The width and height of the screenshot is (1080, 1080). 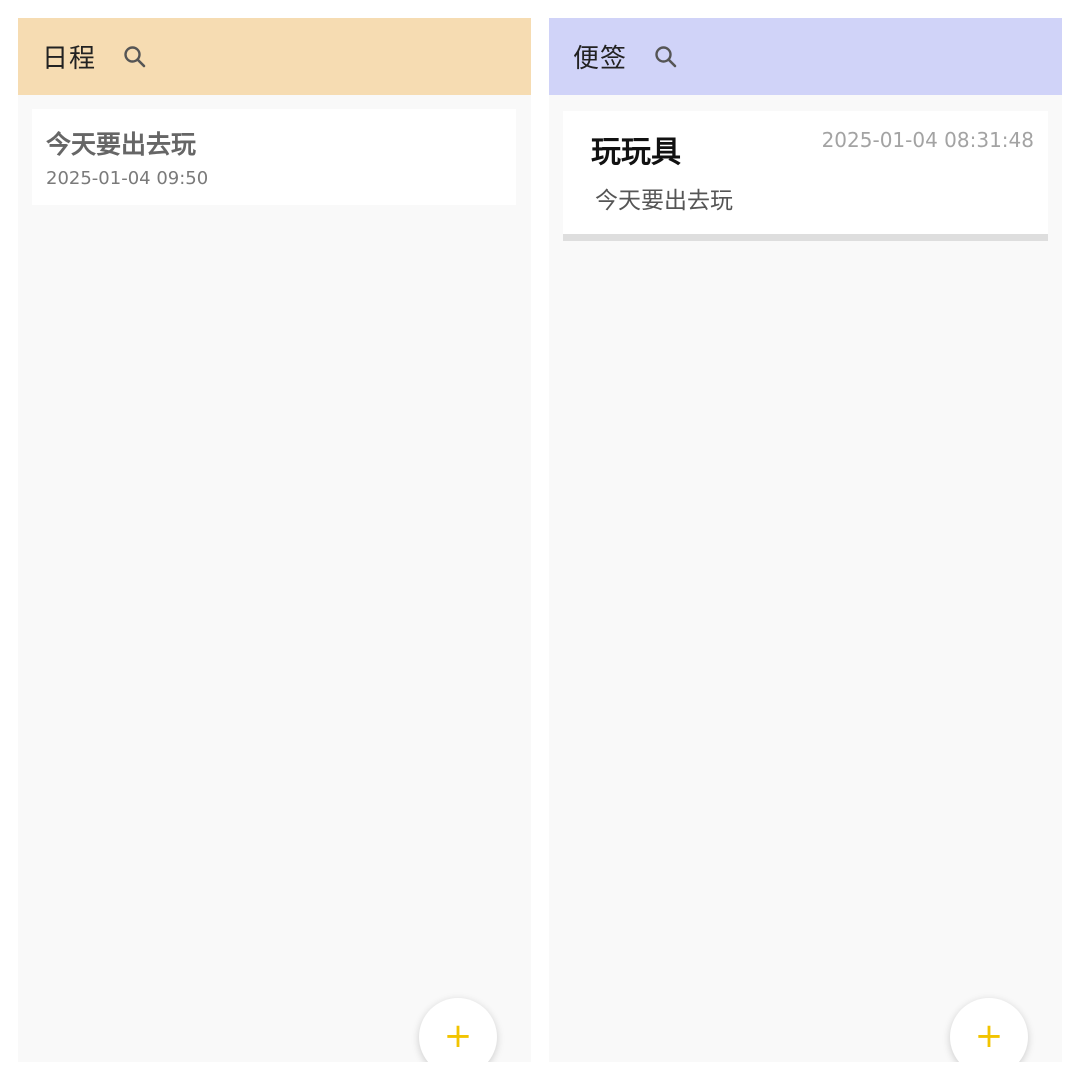 What do you see at coordinates (664, 201) in the screenshot?
I see `note-item-body: 今天要出去玩` at bounding box center [664, 201].